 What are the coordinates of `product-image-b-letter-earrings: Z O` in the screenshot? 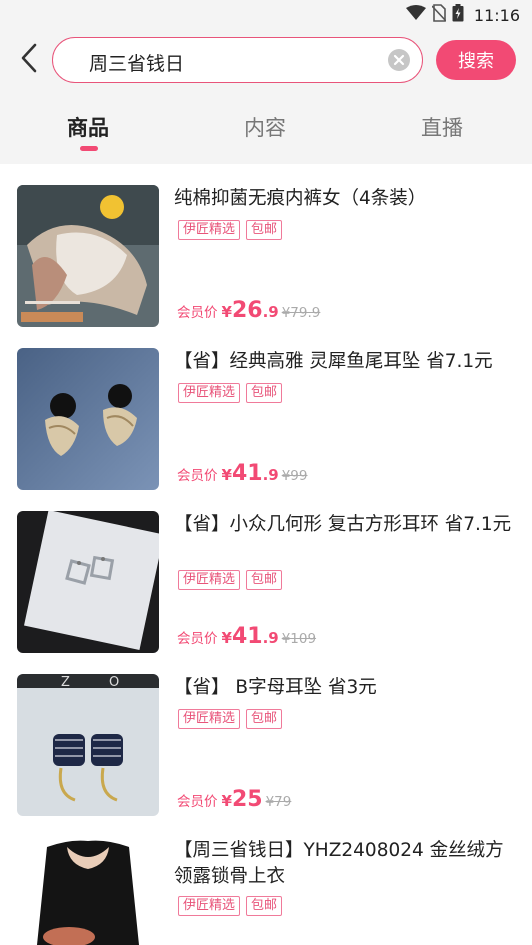 It's located at (88, 745).